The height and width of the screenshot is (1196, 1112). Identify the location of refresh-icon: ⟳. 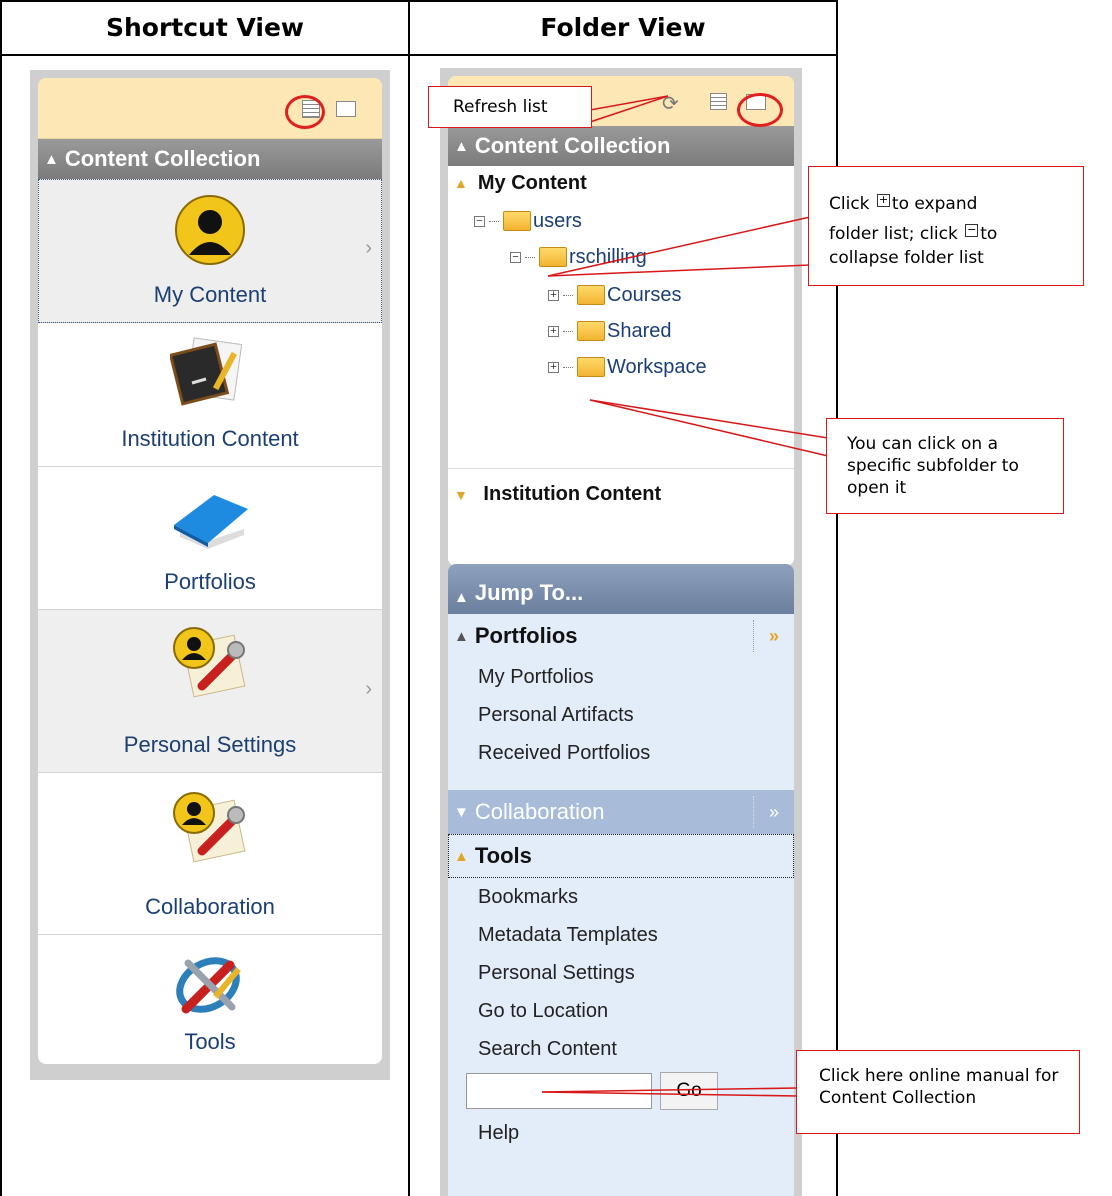
(670, 103).